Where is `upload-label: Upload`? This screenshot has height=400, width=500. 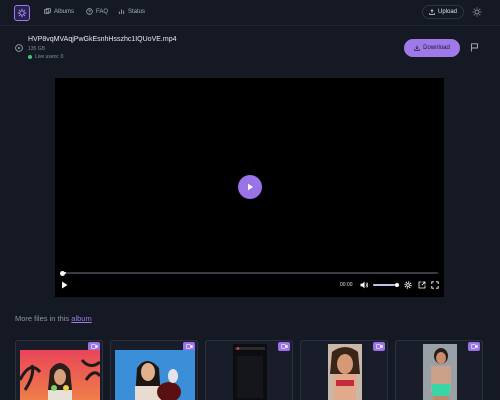
upload-label: Upload is located at coordinates (447, 12).